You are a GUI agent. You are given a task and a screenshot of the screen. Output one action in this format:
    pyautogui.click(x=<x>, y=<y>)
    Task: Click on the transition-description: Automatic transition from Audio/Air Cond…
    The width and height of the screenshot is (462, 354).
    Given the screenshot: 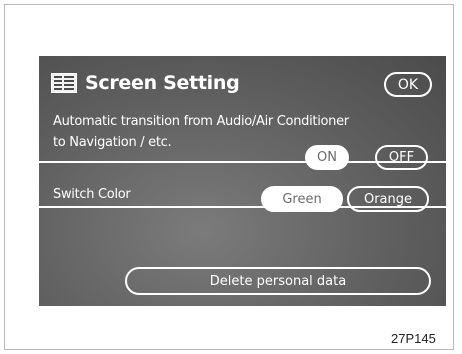 What is the action you would take?
    pyautogui.click(x=201, y=132)
    